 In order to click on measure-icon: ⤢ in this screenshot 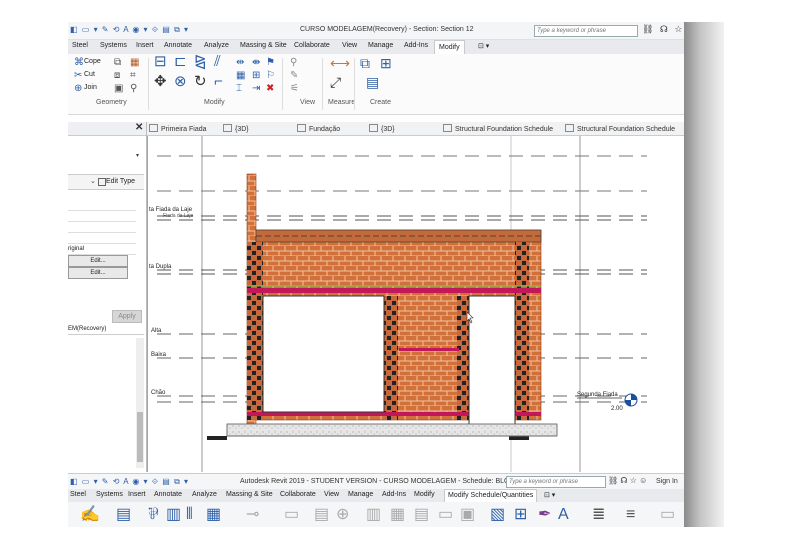, I will do `click(335, 82)`.